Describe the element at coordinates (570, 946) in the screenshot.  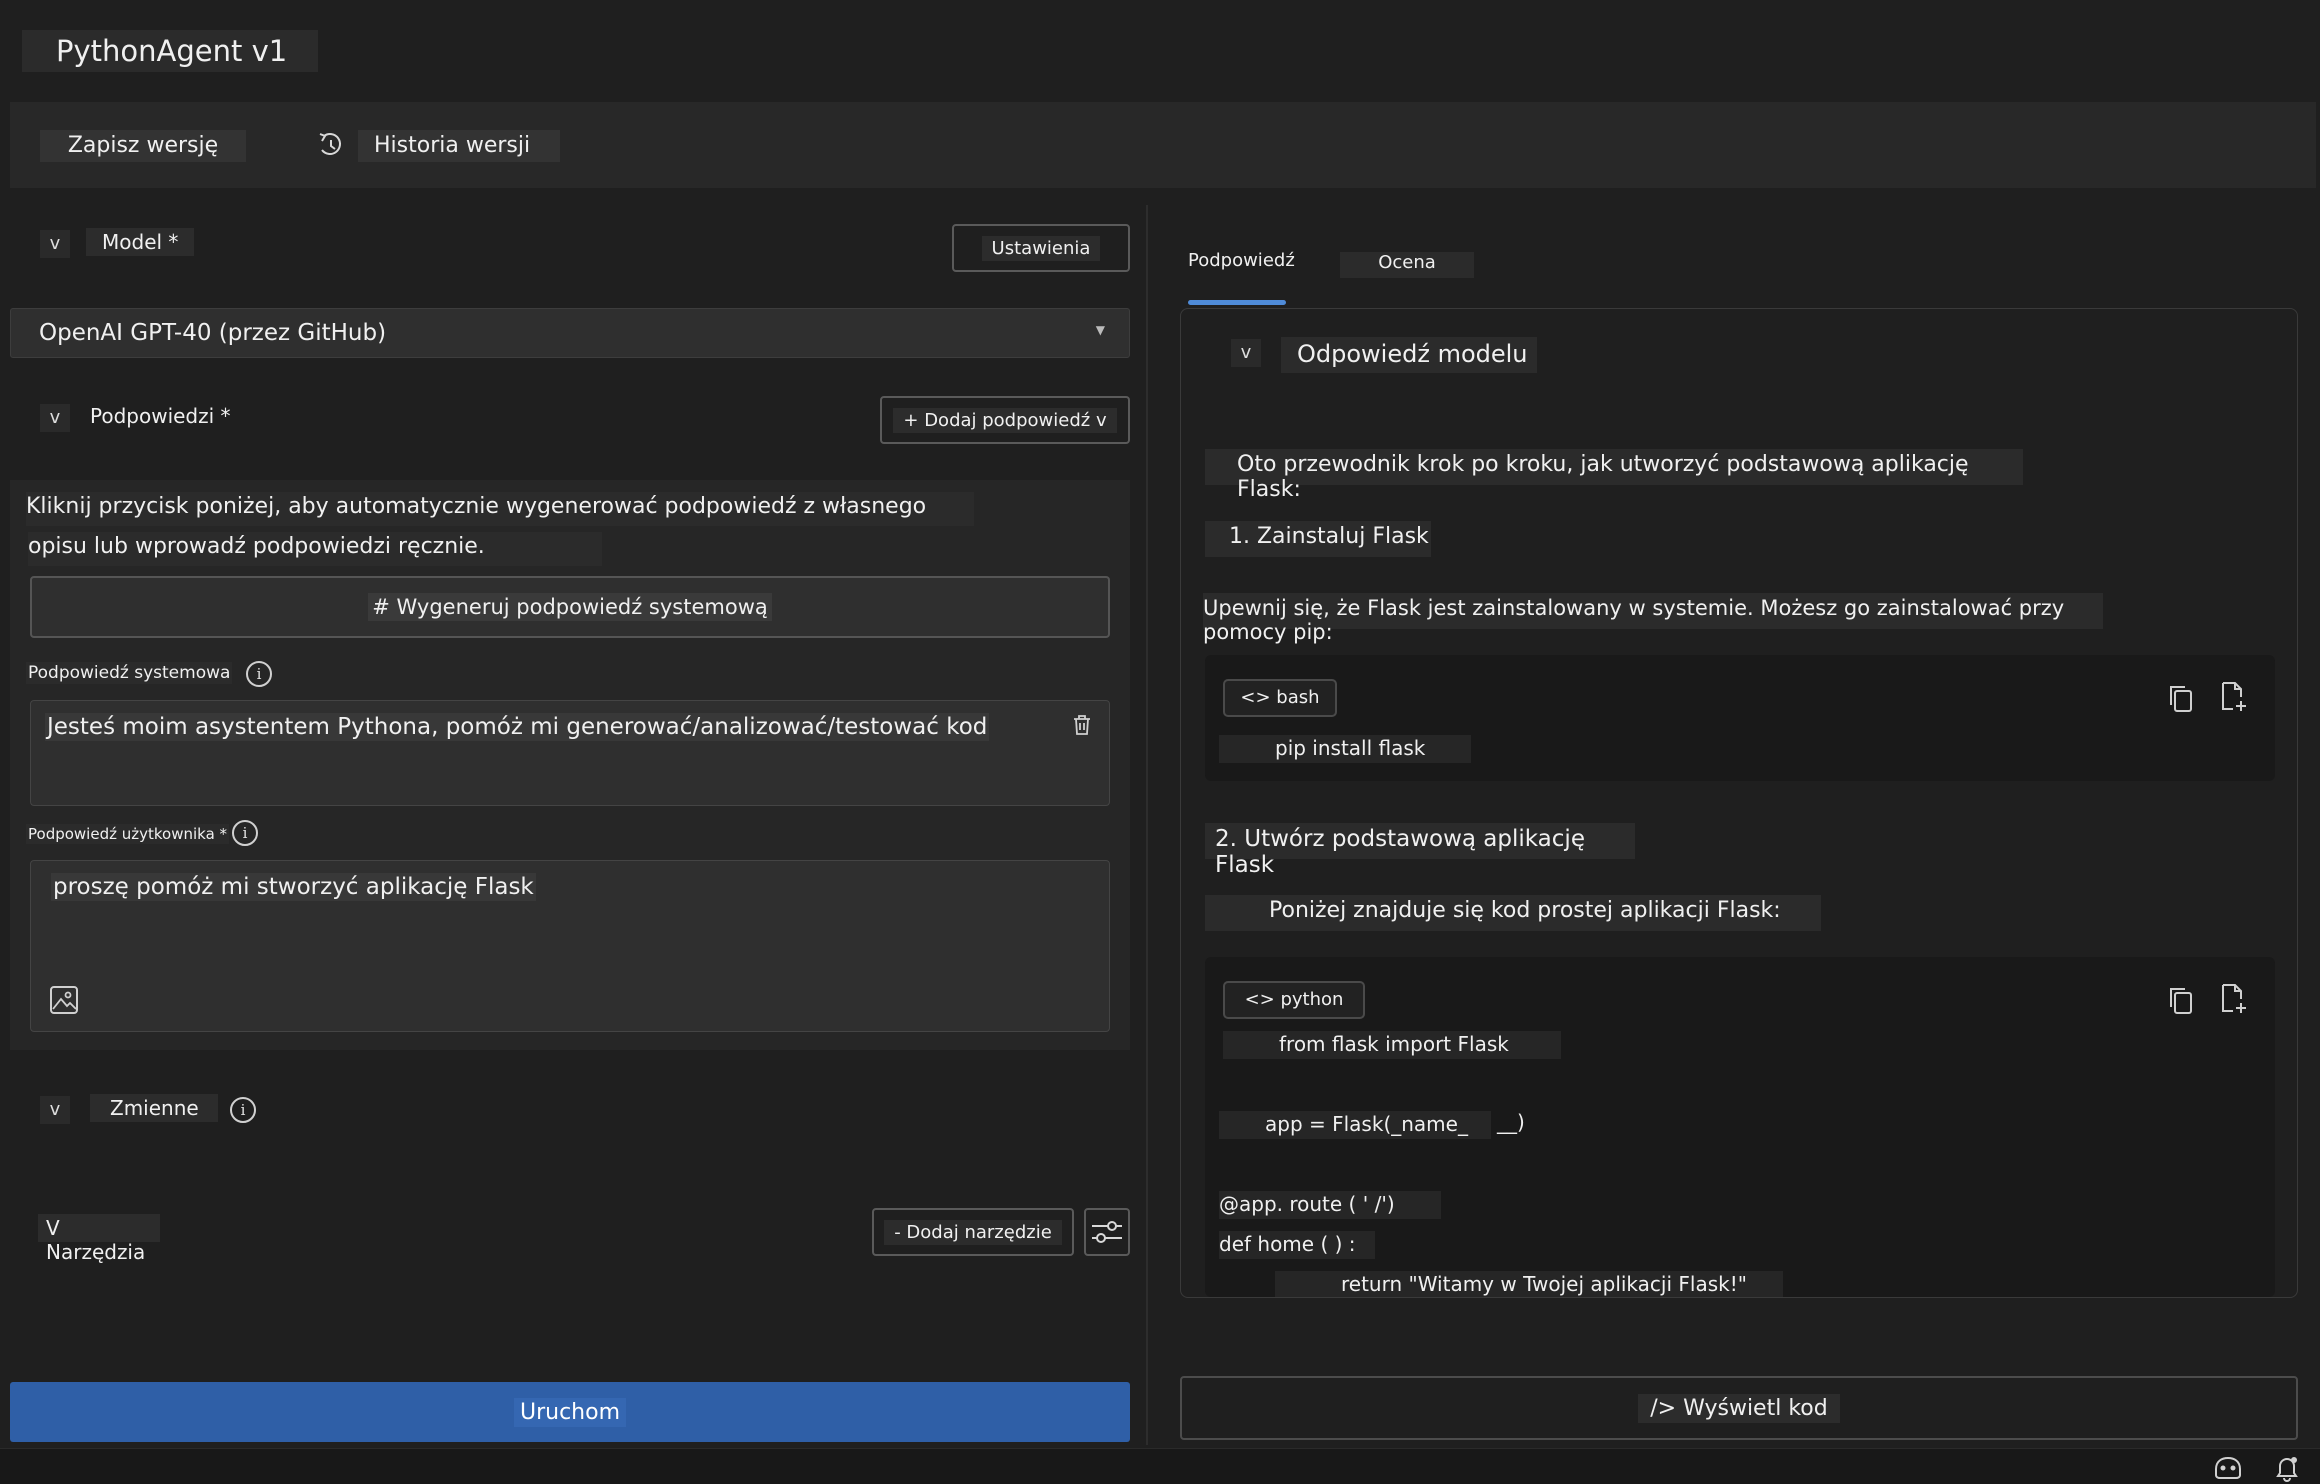
I see `user-prompt-field: proszę pomóż mi stworzyć aplikację Flask` at that location.